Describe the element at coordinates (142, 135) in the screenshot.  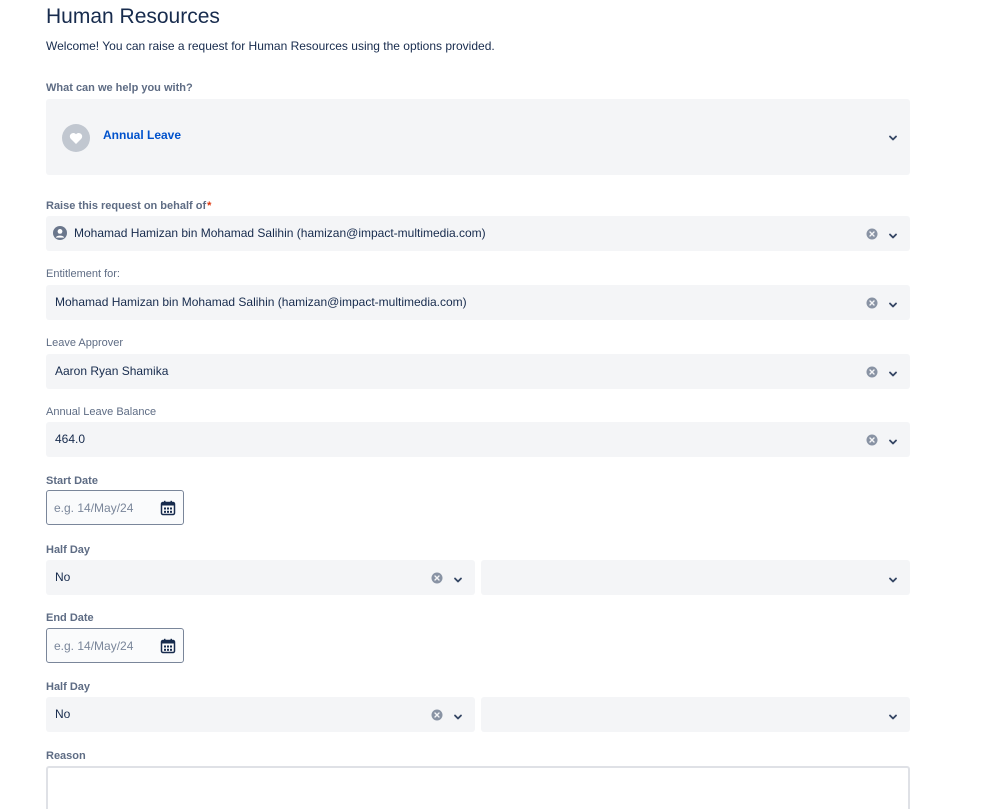
I see `request-type-value: Annual Leave` at that location.